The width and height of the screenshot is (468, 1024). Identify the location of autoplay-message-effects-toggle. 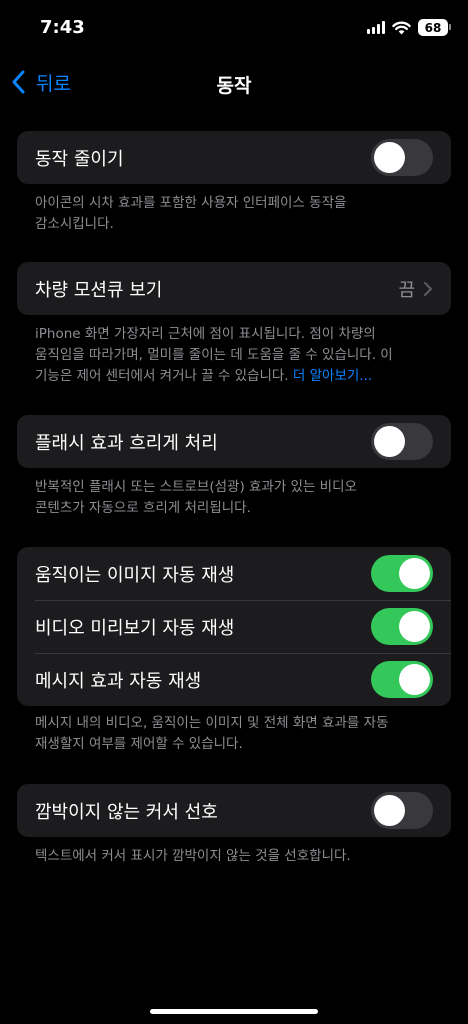
(402, 679).